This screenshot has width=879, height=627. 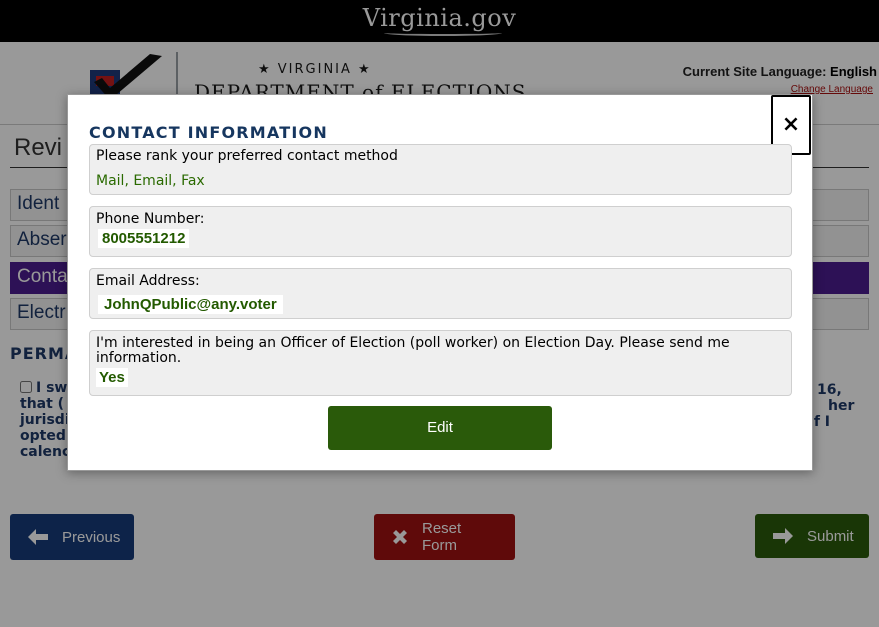 I want to click on field-answer: 8005551212, so click(x=144, y=238).